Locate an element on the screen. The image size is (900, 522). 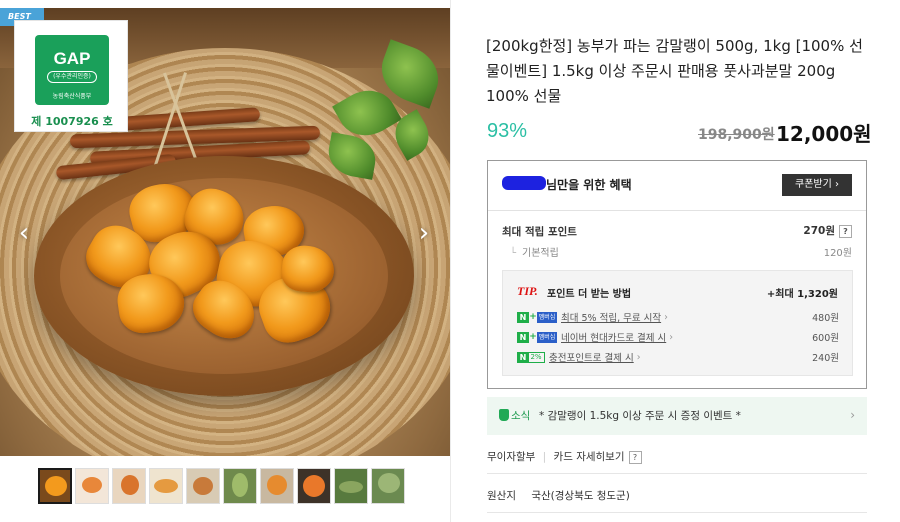
gap-logo-subtitle: (우수관리인증) is located at coordinates (72, 77).